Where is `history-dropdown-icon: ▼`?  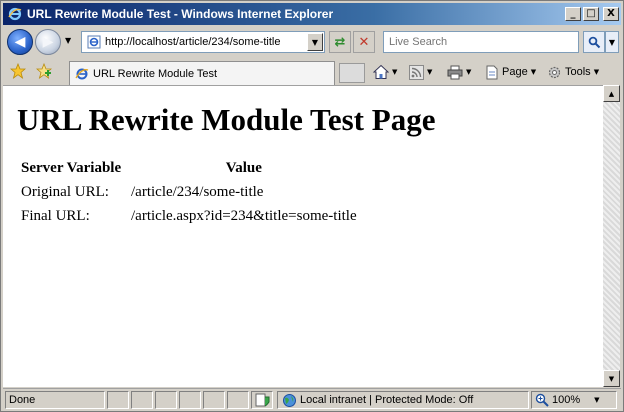 history-dropdown-icon: ▼ is located at coordinates (70, 41).